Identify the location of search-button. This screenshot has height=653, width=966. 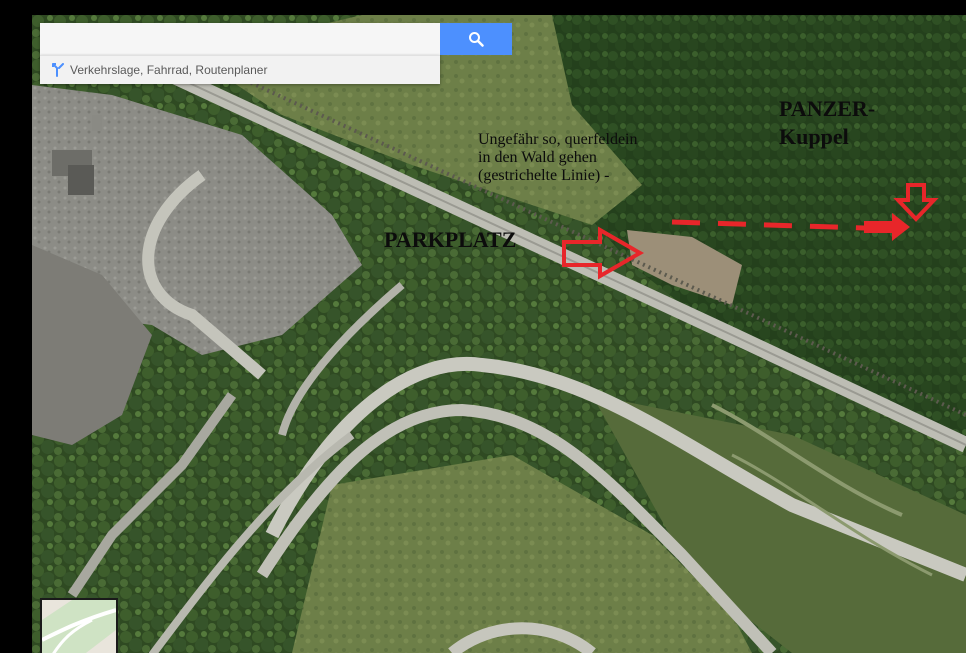
(476, 39).